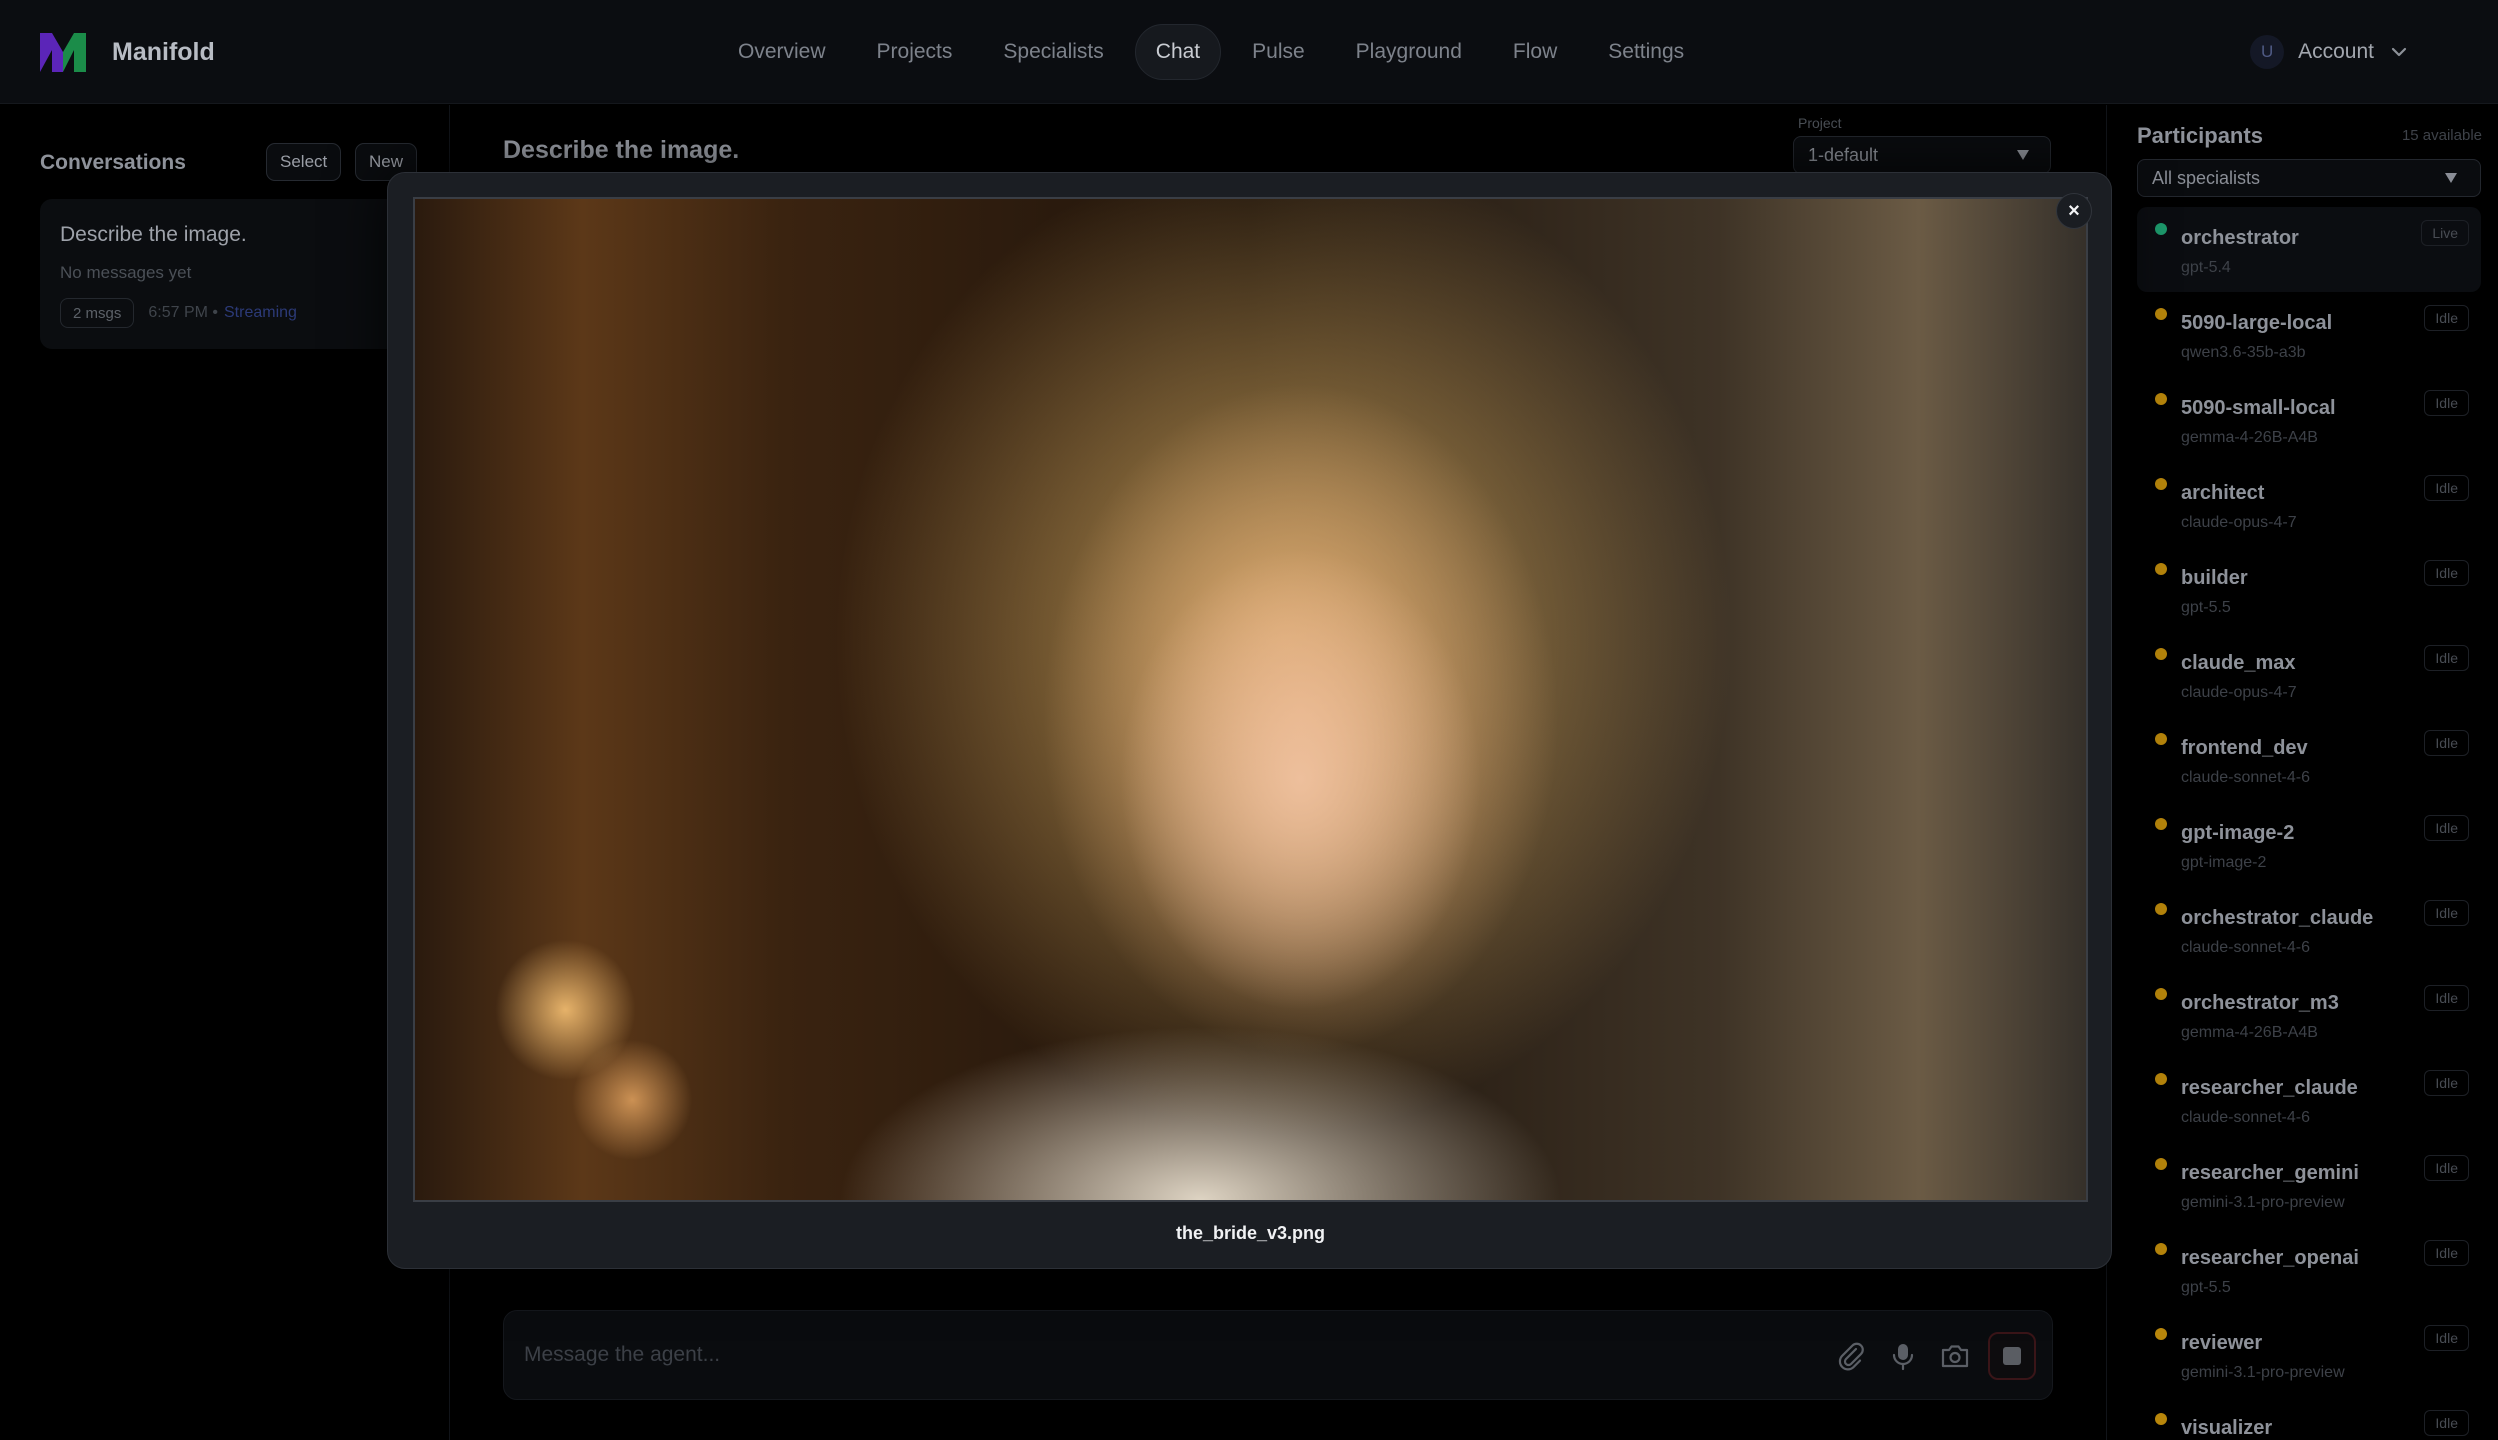  Describe the element at coordinates (2309, 844) in the screenshot. I see `participant-row: gpt-image-2 gpt-image-2 Idle` at that location.